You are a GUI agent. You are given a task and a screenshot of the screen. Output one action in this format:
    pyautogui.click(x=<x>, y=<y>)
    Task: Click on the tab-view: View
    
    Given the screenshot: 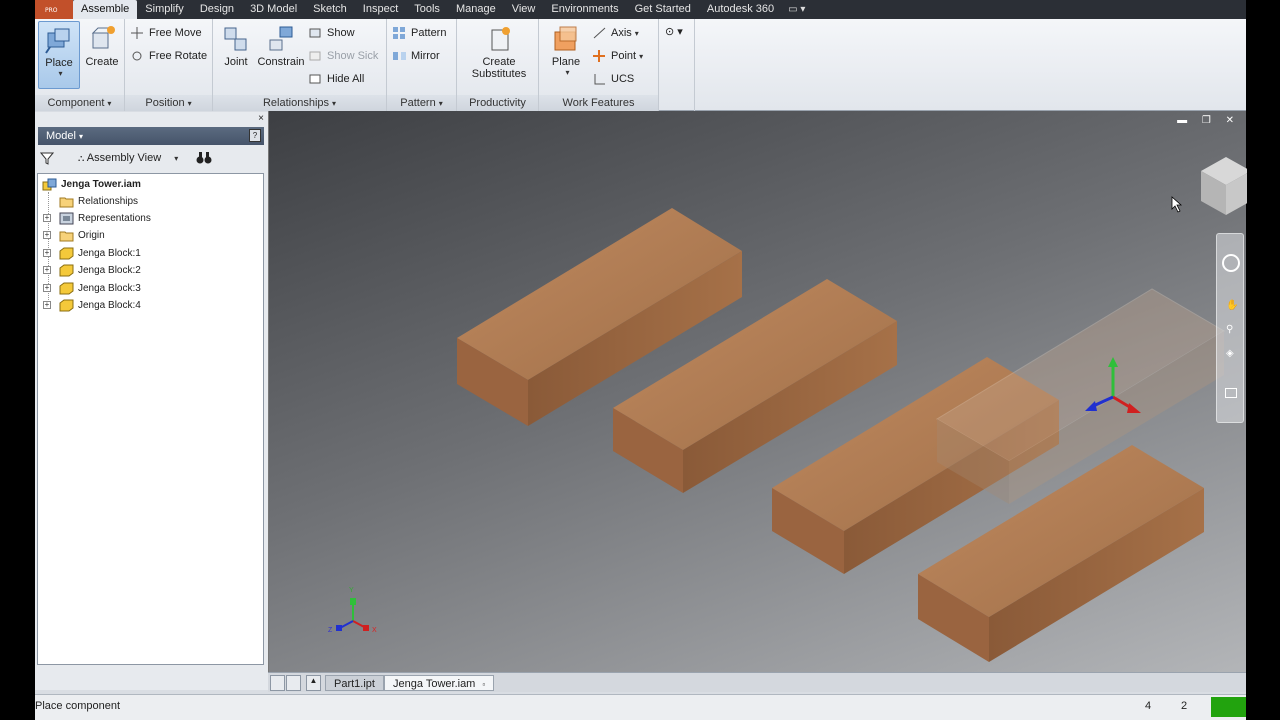 What is the action you would take?
    pyautogui.click(x=524, y=9)
    